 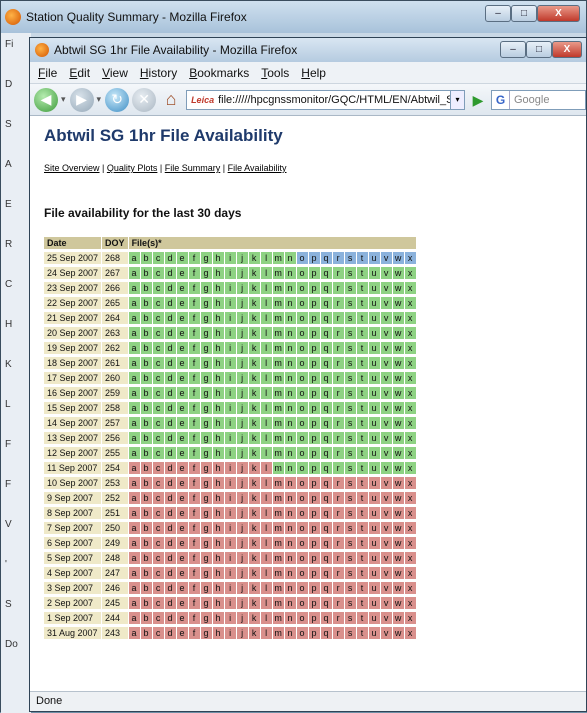 What do you see at coordinates (538, 99) in the screenshot?
I see `search-input: G Google` at bounding box center [538, 99].